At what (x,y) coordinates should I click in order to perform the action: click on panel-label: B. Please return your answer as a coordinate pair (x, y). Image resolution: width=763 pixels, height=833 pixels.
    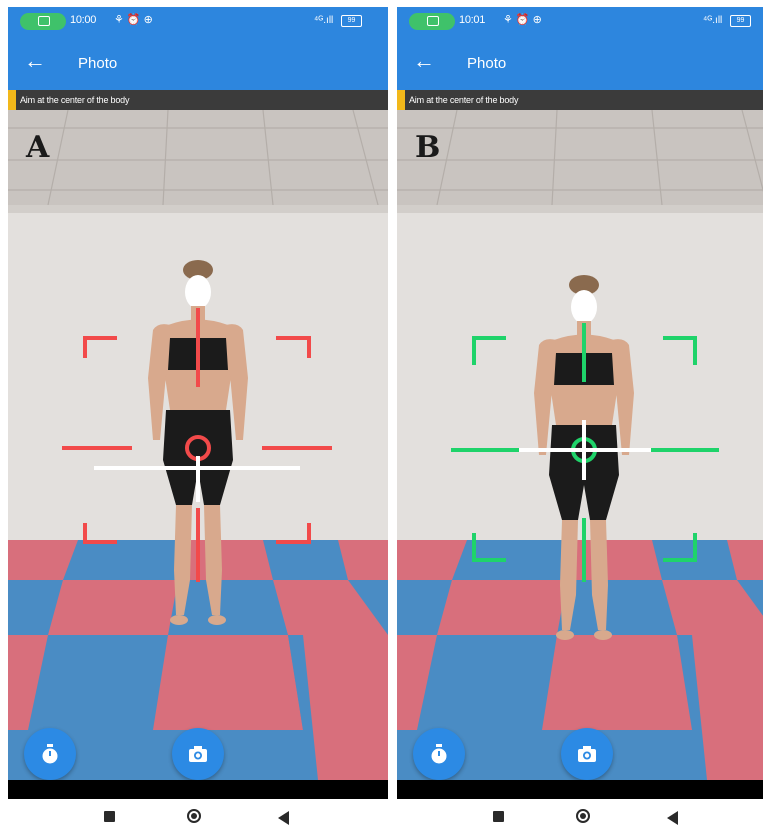
    Looking at the image, I should click on (428, 147).